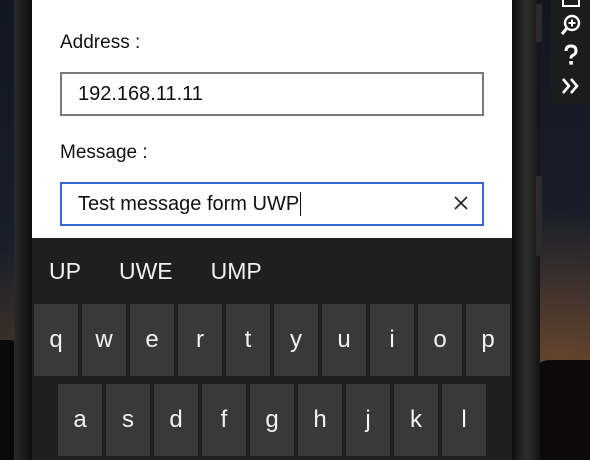 The height and width of the screenshot is (460, 590). What do you see at coordinates (539, 23) in the screenshot?
I see `volume-button` at bounding box center [539, 23].